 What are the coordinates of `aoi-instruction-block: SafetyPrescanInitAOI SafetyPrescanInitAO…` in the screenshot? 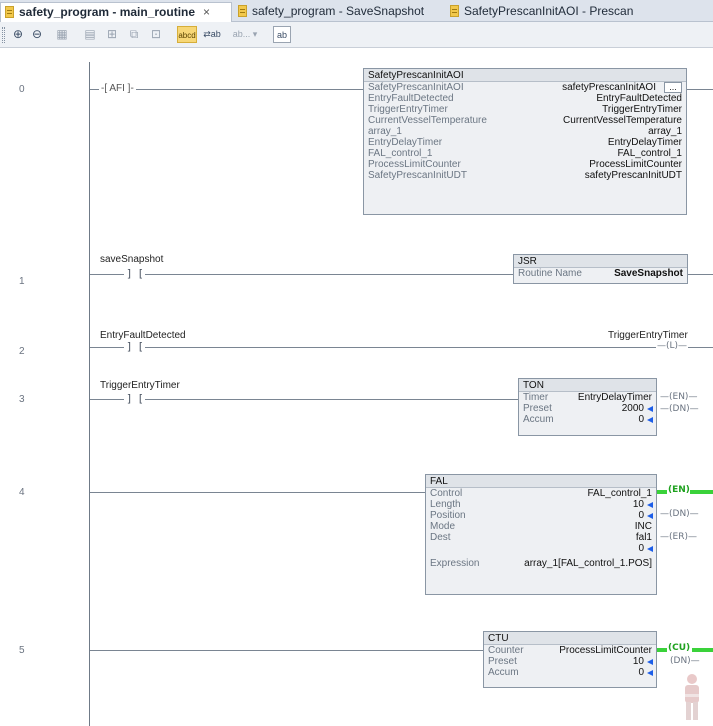 It's located at (525, 141).